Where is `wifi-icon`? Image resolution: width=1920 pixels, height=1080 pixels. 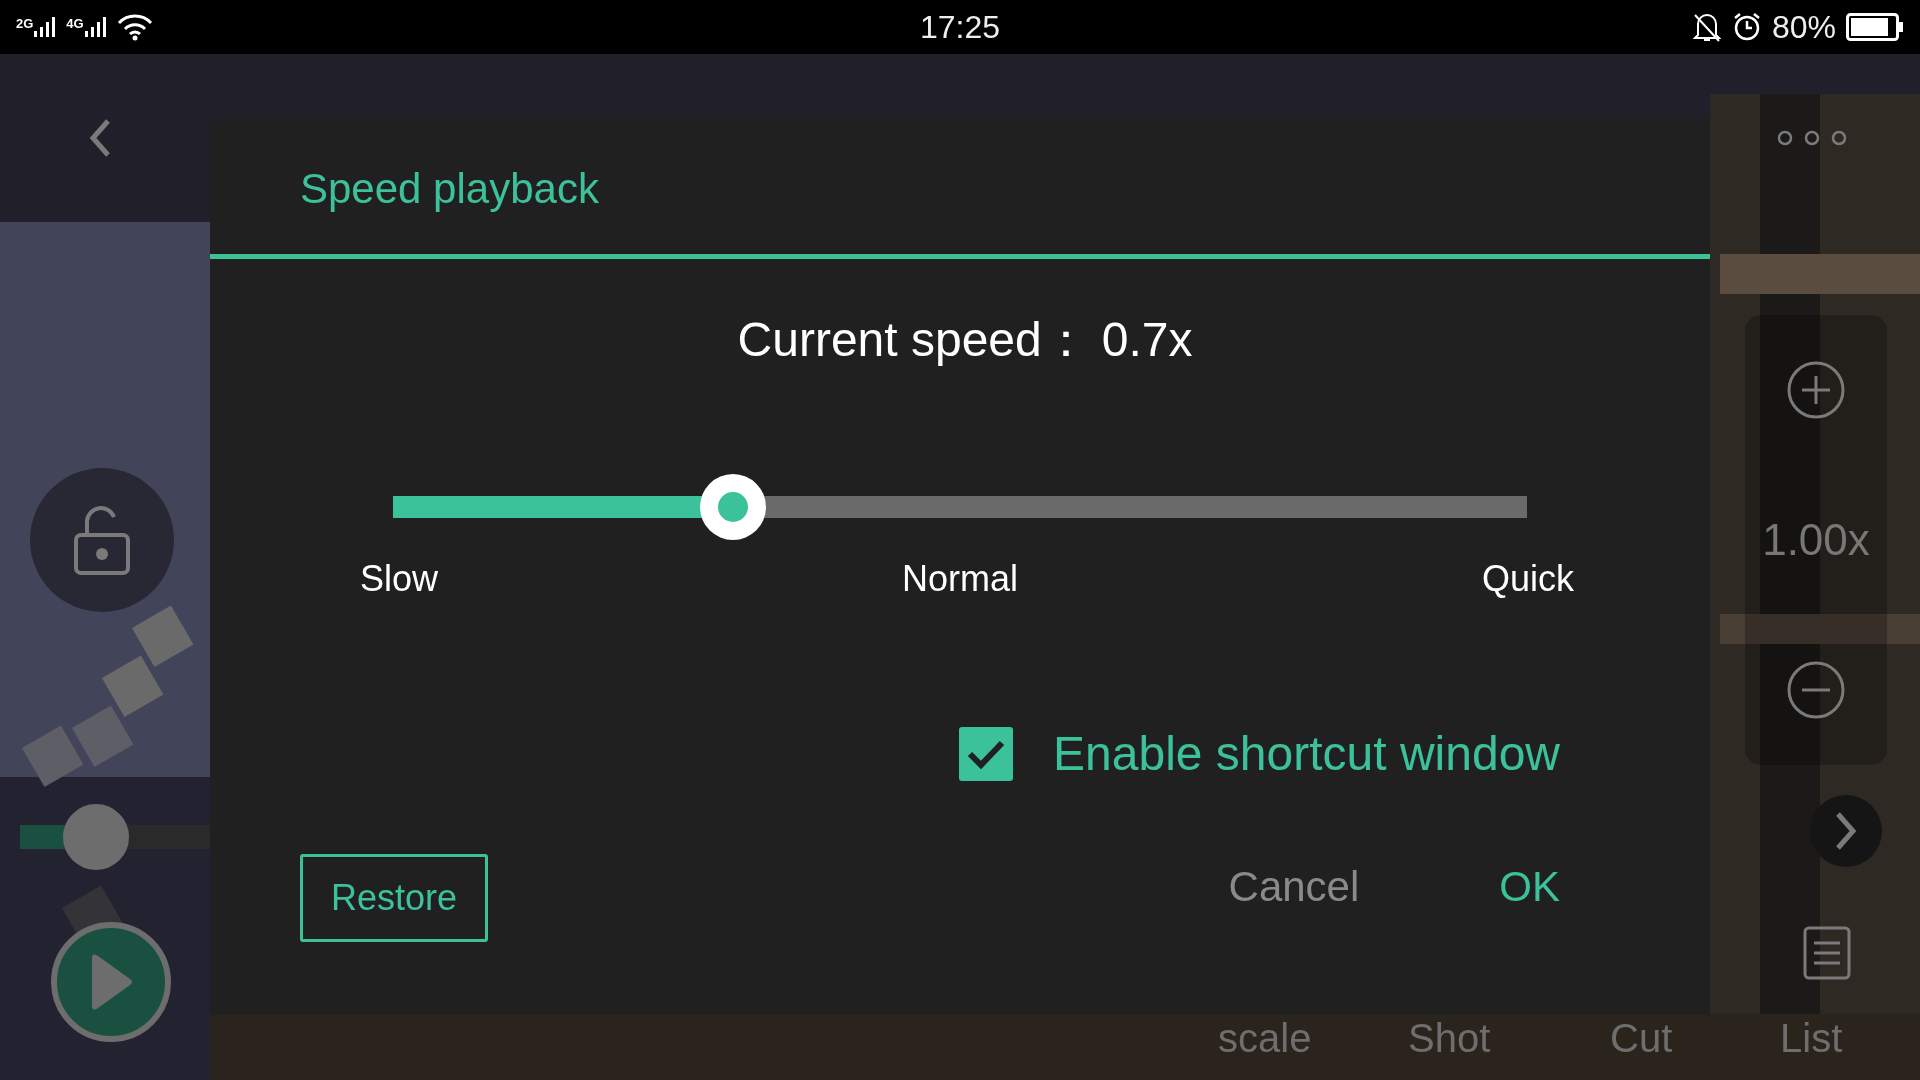 wifi-icon is located at coordinates (134, 27).